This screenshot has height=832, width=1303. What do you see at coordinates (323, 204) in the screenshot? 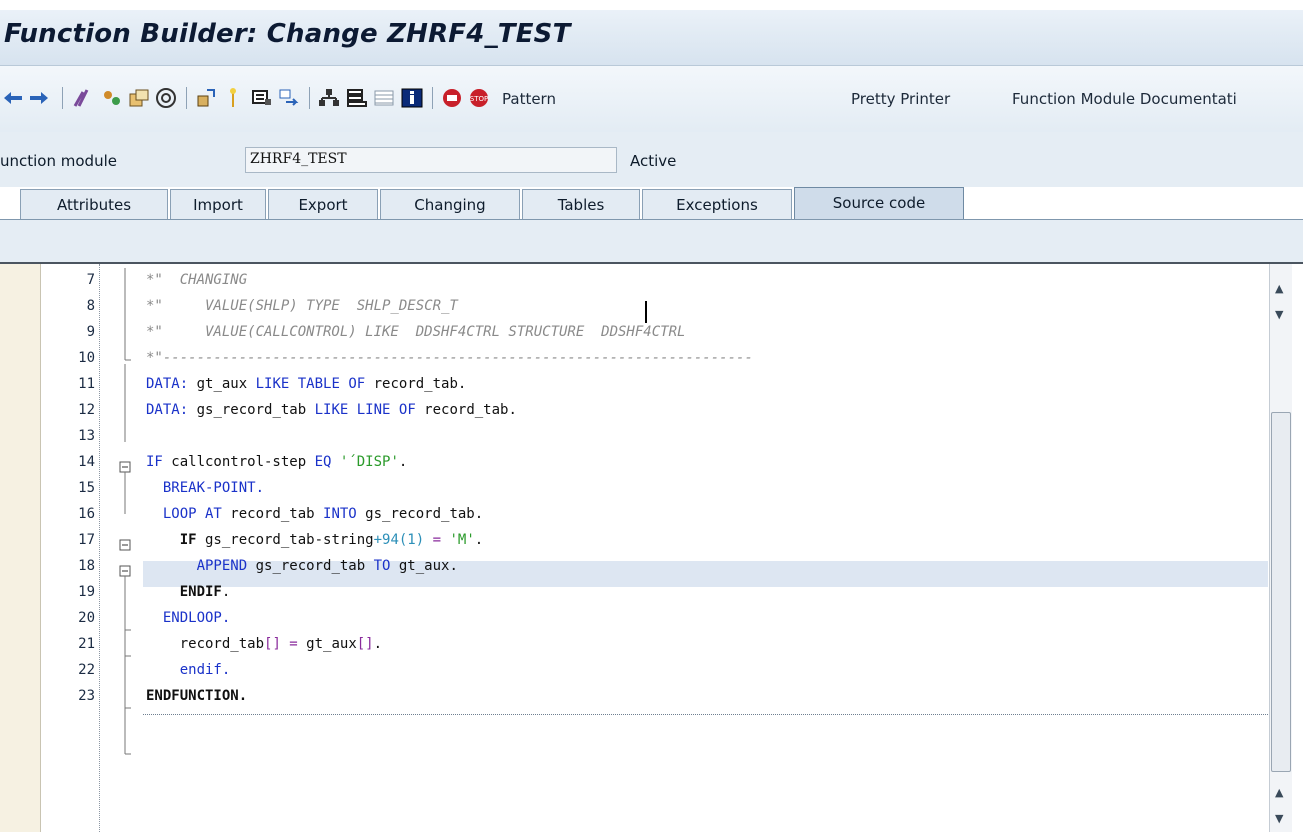
I see `tab-export: Export` at bounding box center [323, 204].